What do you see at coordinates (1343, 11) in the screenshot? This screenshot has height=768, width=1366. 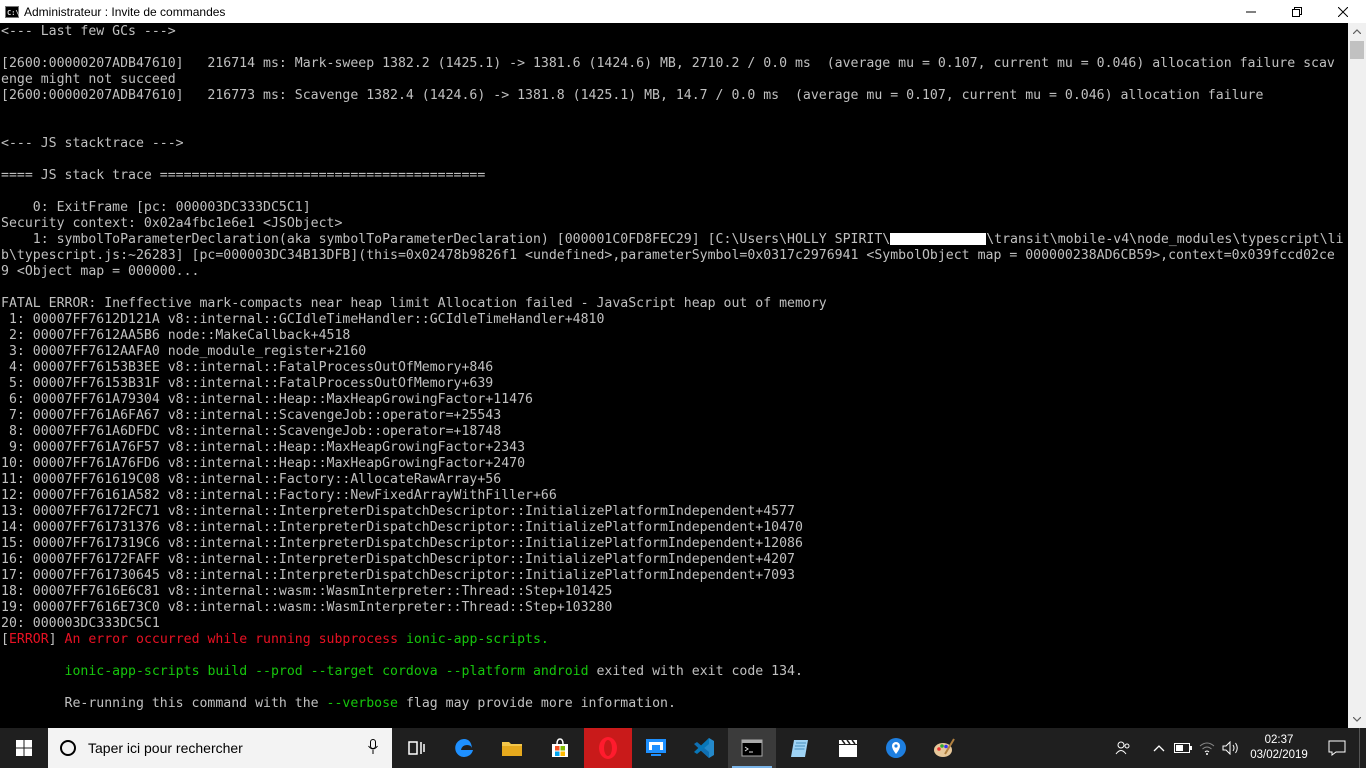 I see `close-button` at bounding box center [1343, 11].